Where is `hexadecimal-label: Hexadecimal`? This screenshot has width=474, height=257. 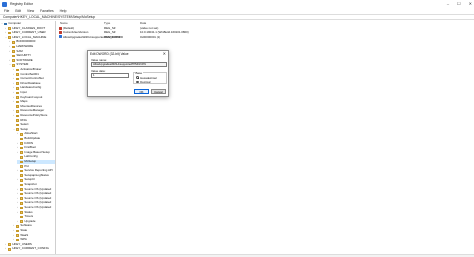 hexadecimal-label: Hexadecimal is located at coordinates (148, 77).